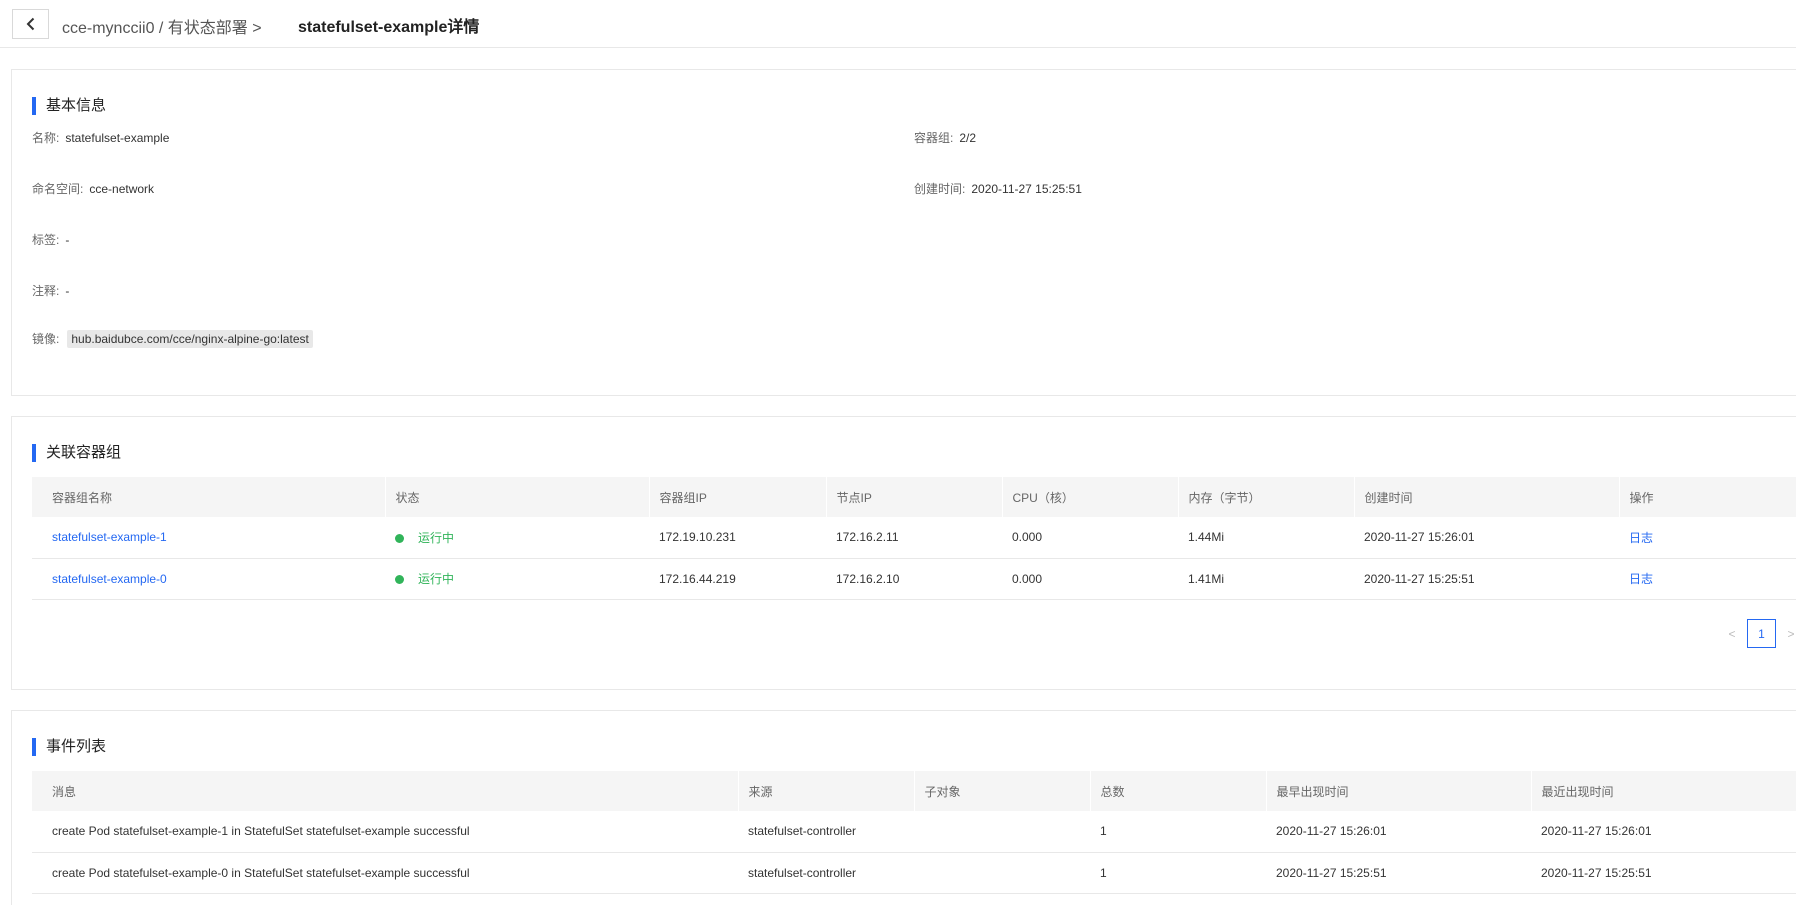 The width and height of the screenshot is (1796, 905). Describe the element at coordinates (1178, 791) in the screenshot. I see `column-header: 总数` at that location.